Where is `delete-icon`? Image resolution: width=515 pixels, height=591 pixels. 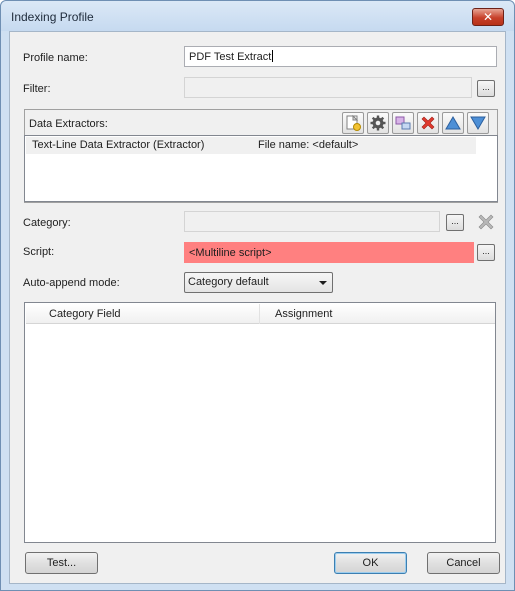
delete-icon is located at coordinates (428, 123).